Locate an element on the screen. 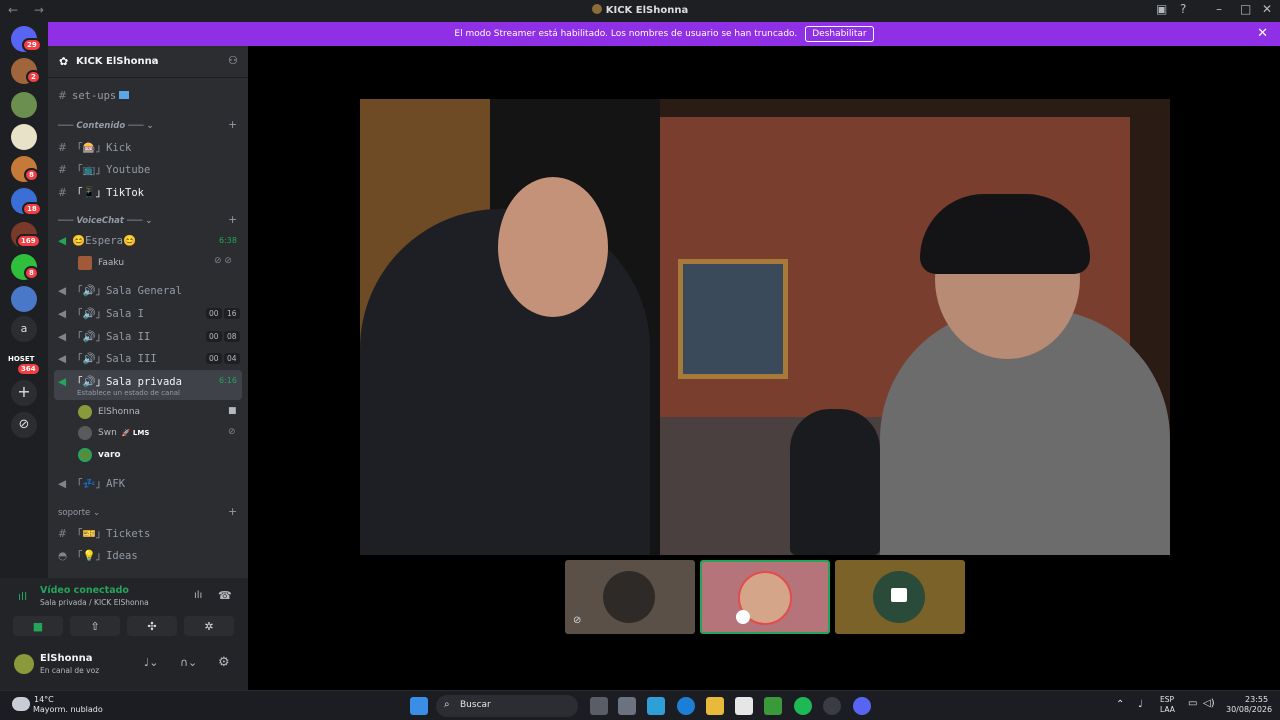  store-icon is located at coordinates (744, 706).